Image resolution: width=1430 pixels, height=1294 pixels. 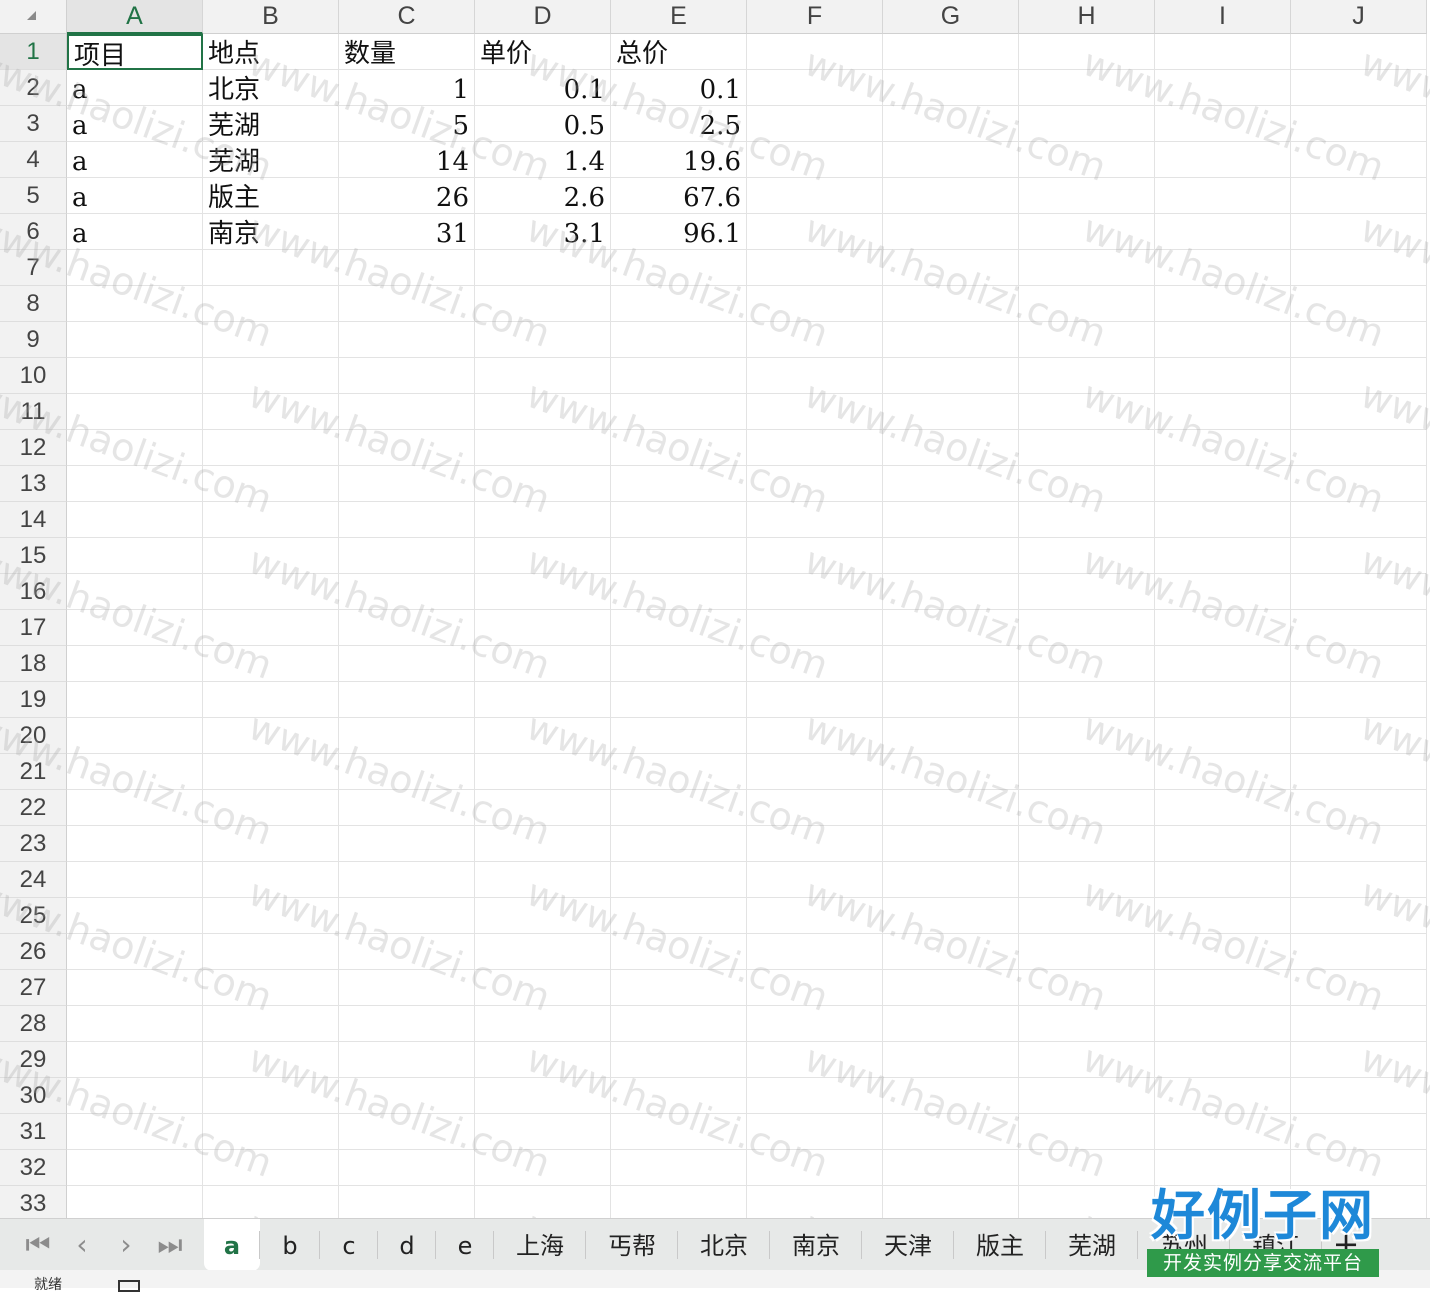 I want to click on cell-f25, so click(x=815, y=916).